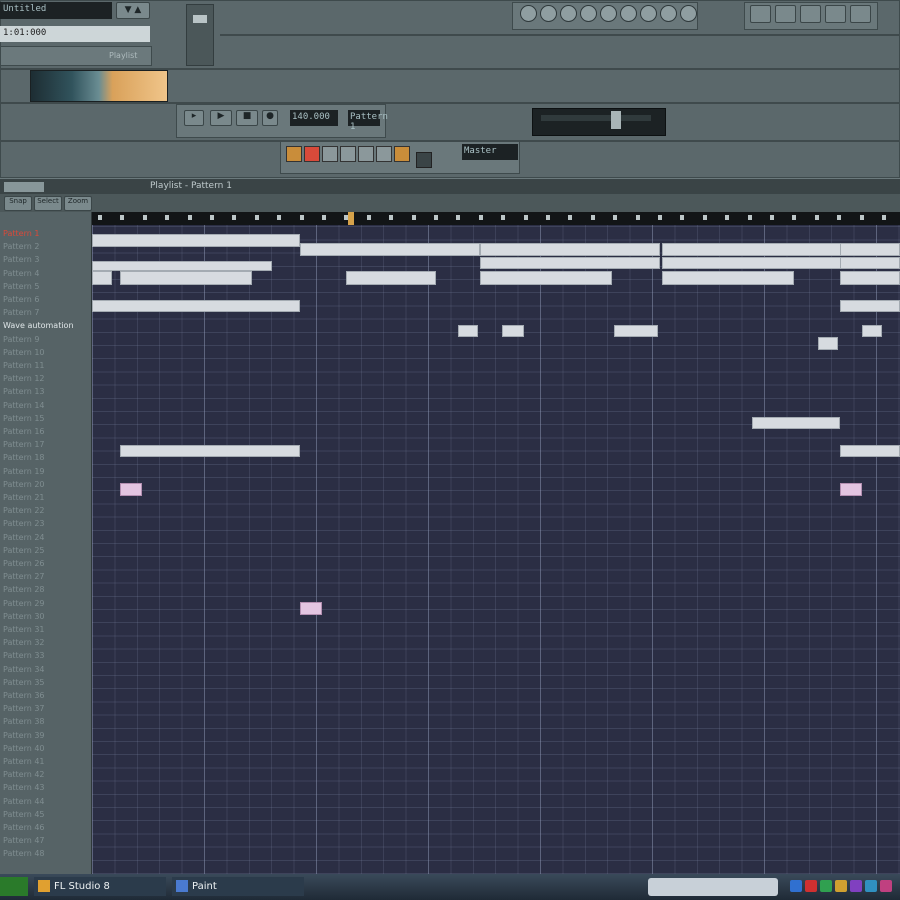 The height and width of the screenshot is (900, 900). Describe the element at coordinates (402, 154) in the screenshot. I see `loop-icon` at that location.